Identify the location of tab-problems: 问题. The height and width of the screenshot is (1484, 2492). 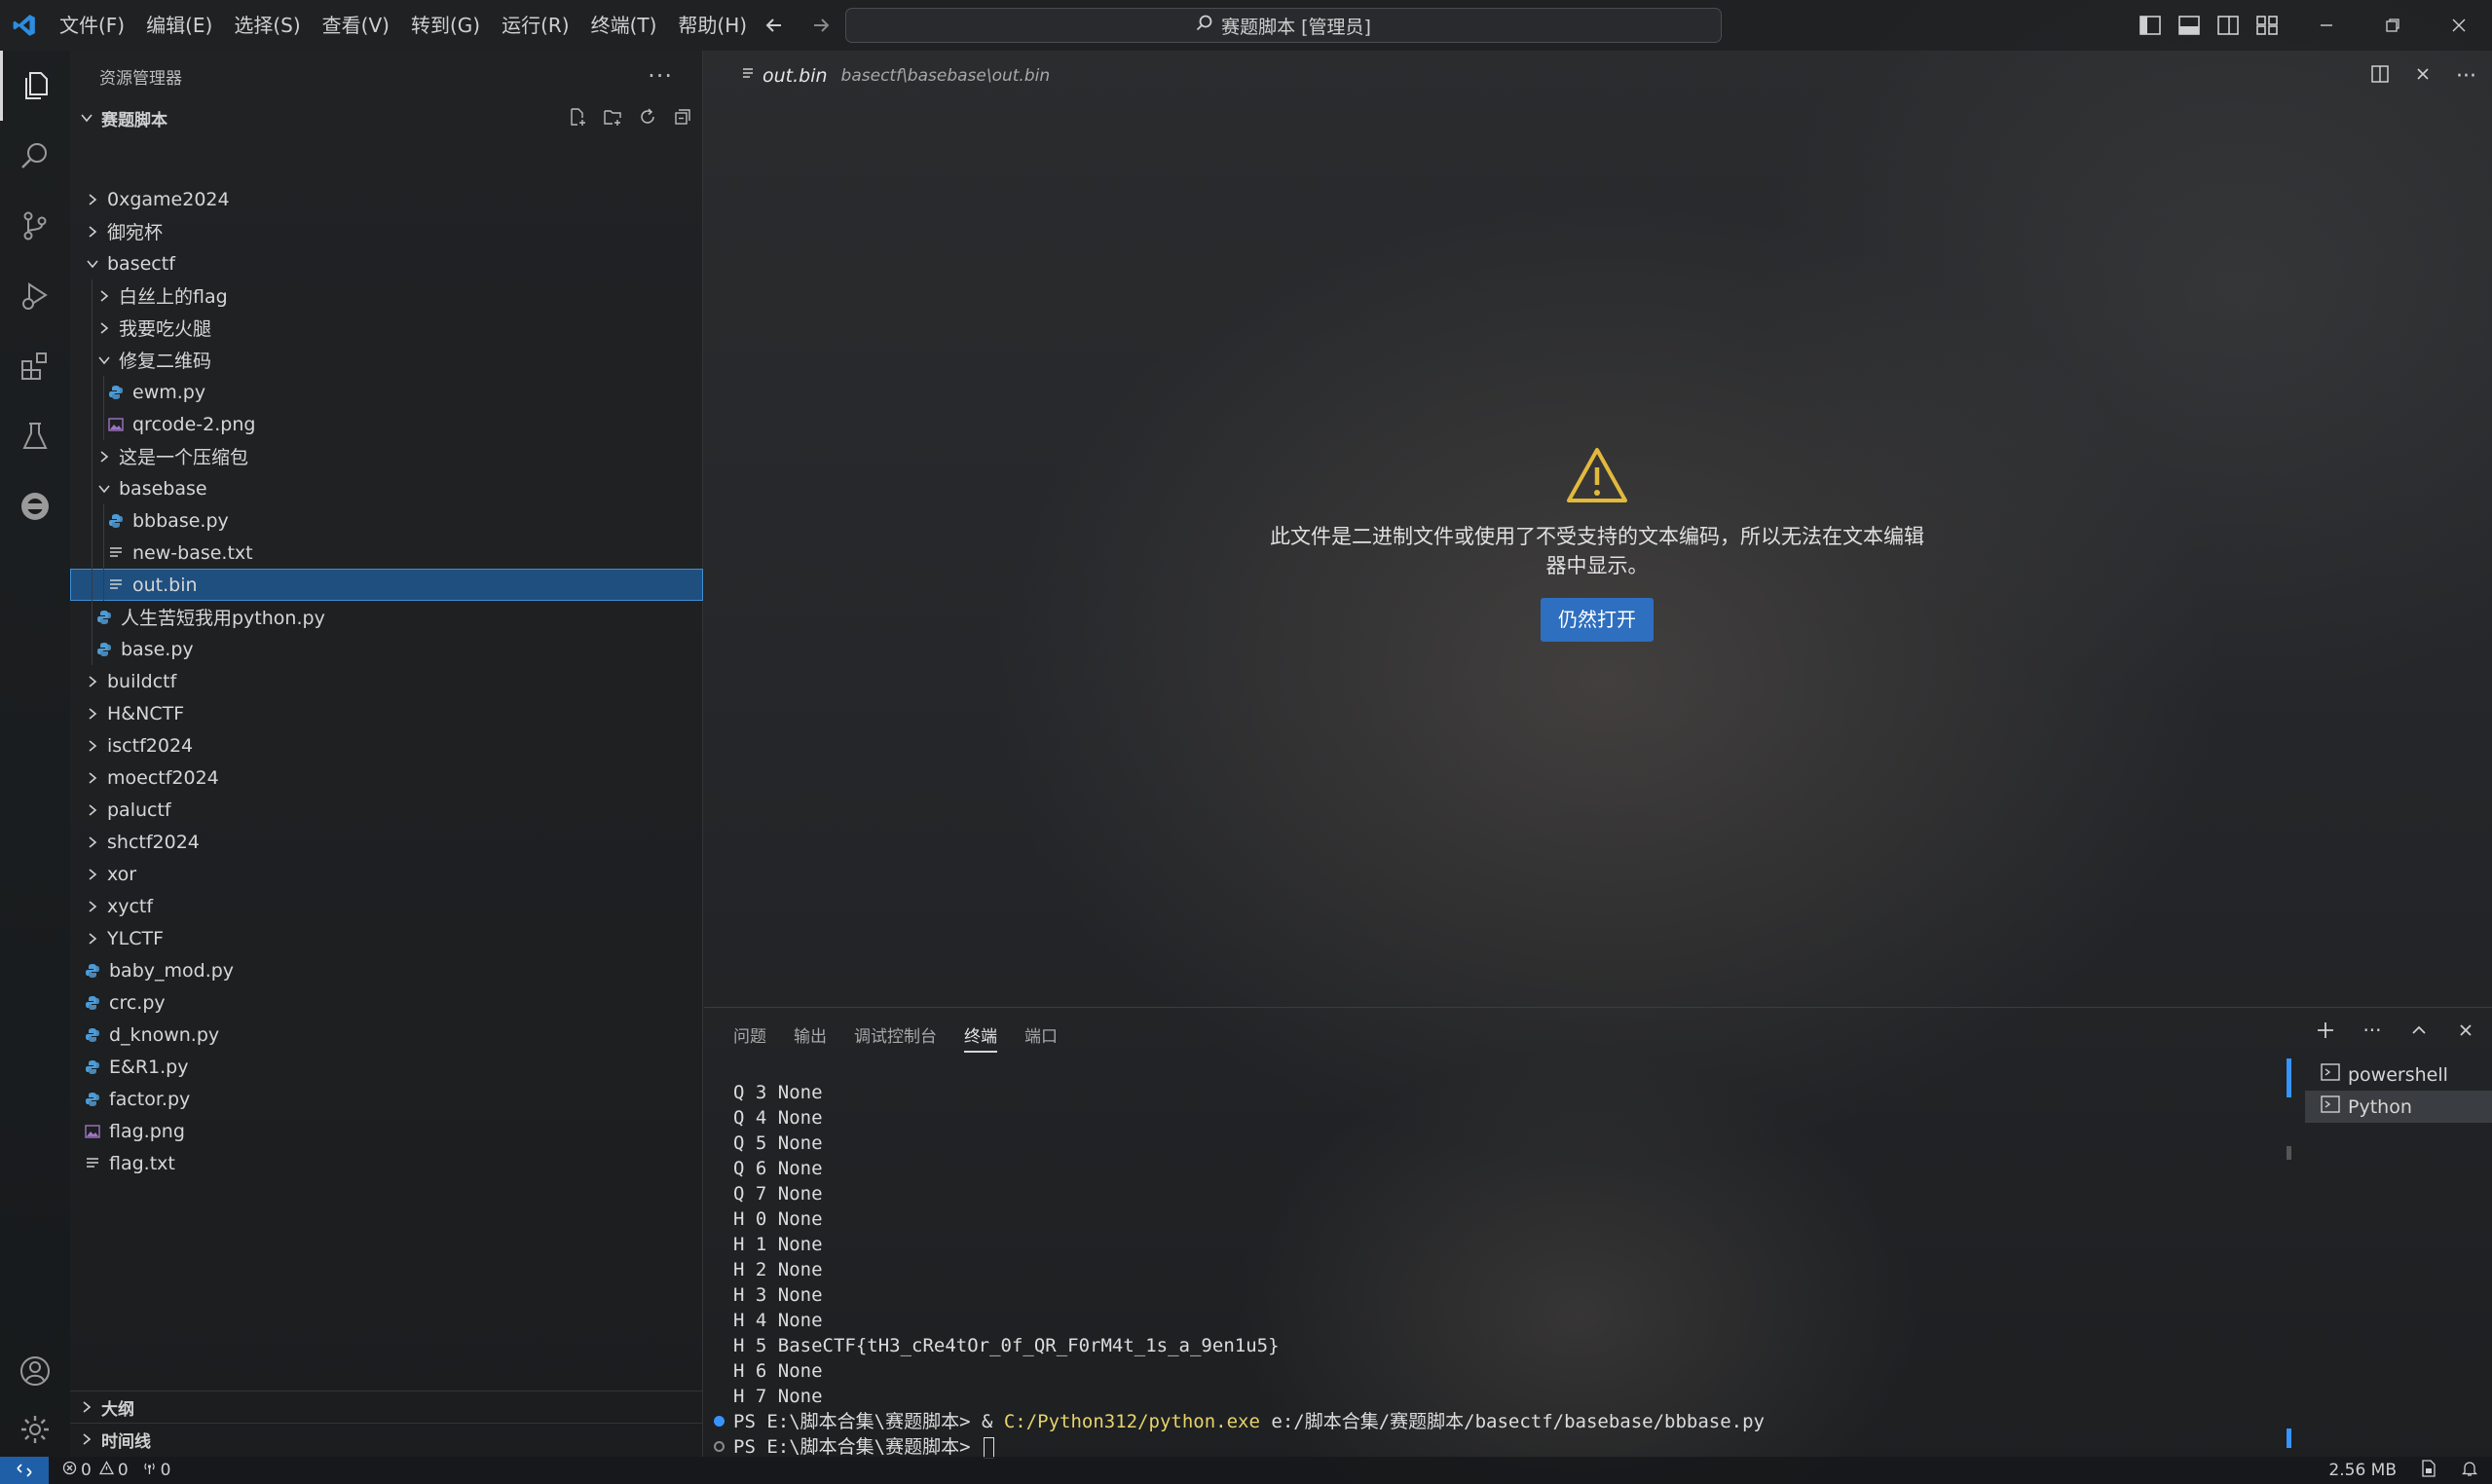
(749, 1037).